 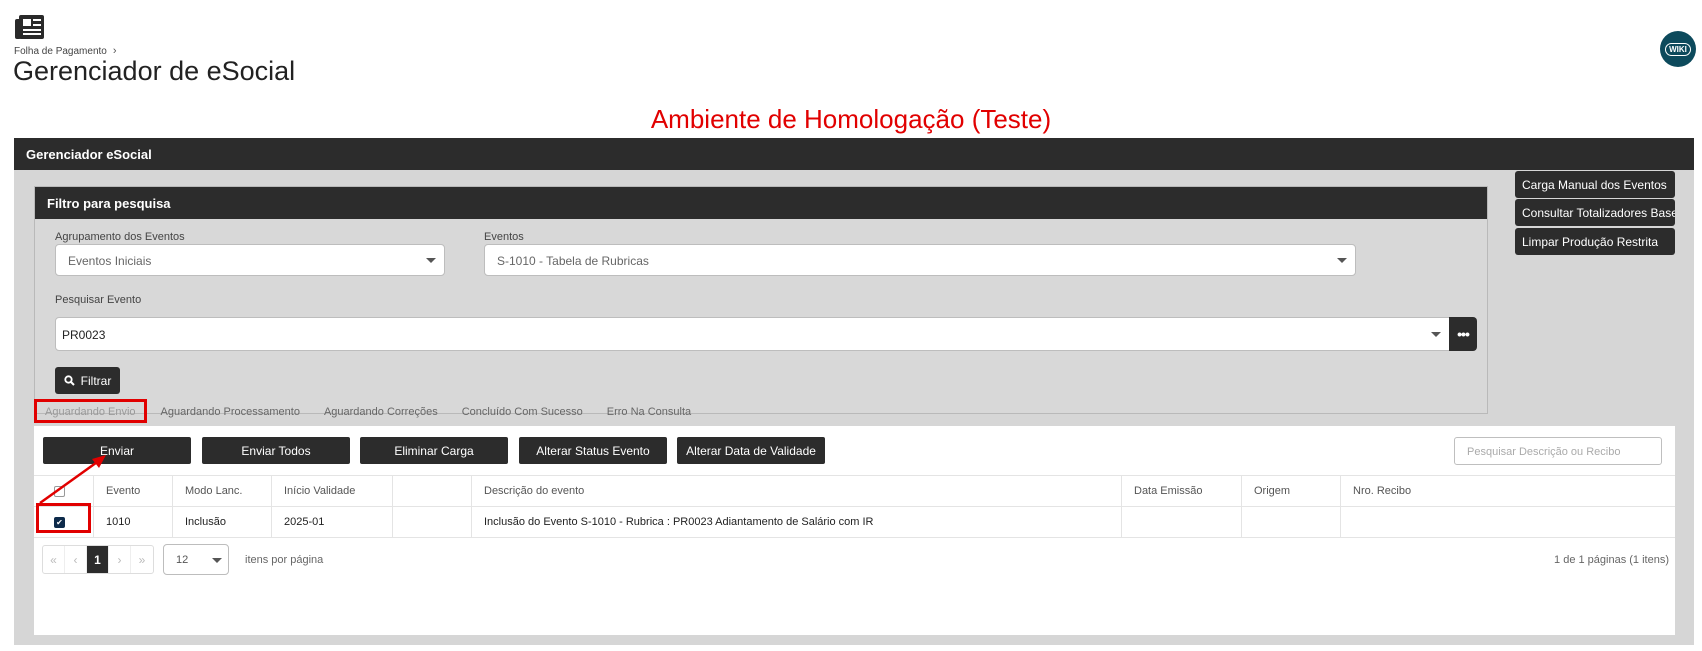 What do you see at coordinates (63, 518) in the screenshot?
I see `annotation-highlight-row-checkbox` at bounding box center [63, 518].